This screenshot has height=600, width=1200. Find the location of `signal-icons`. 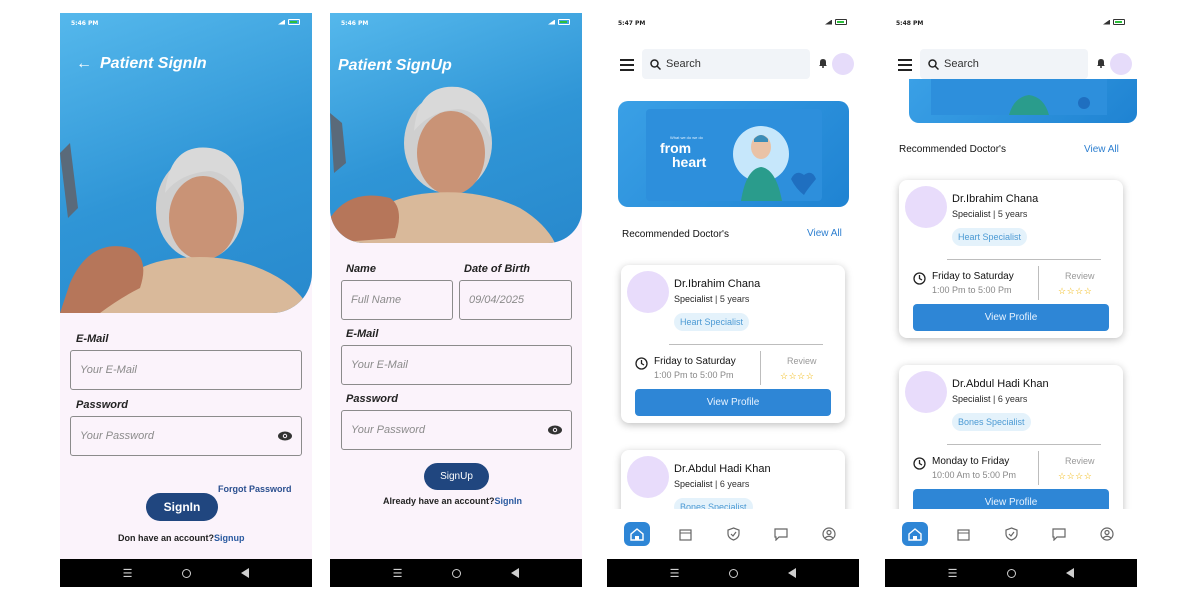

signal-icons is located at coordinates (289, 22).